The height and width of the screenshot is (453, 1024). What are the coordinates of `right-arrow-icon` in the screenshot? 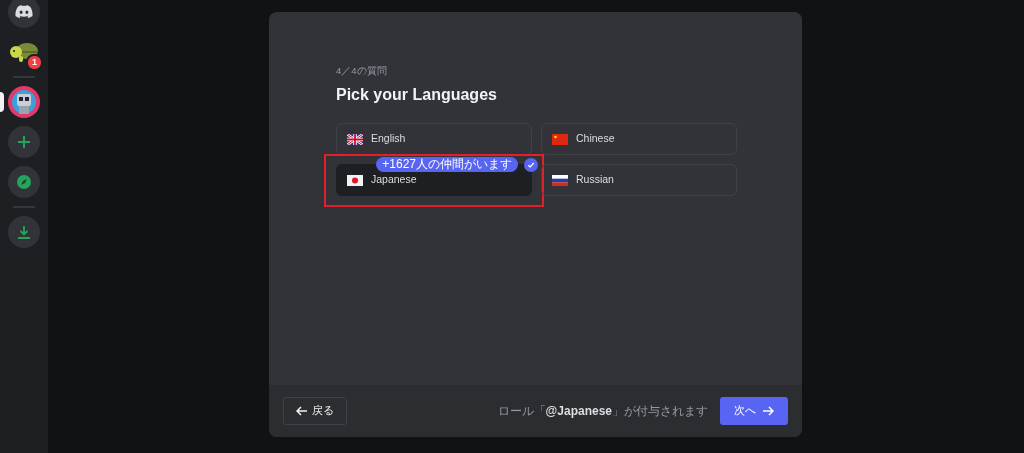 It's located at (768, 411).